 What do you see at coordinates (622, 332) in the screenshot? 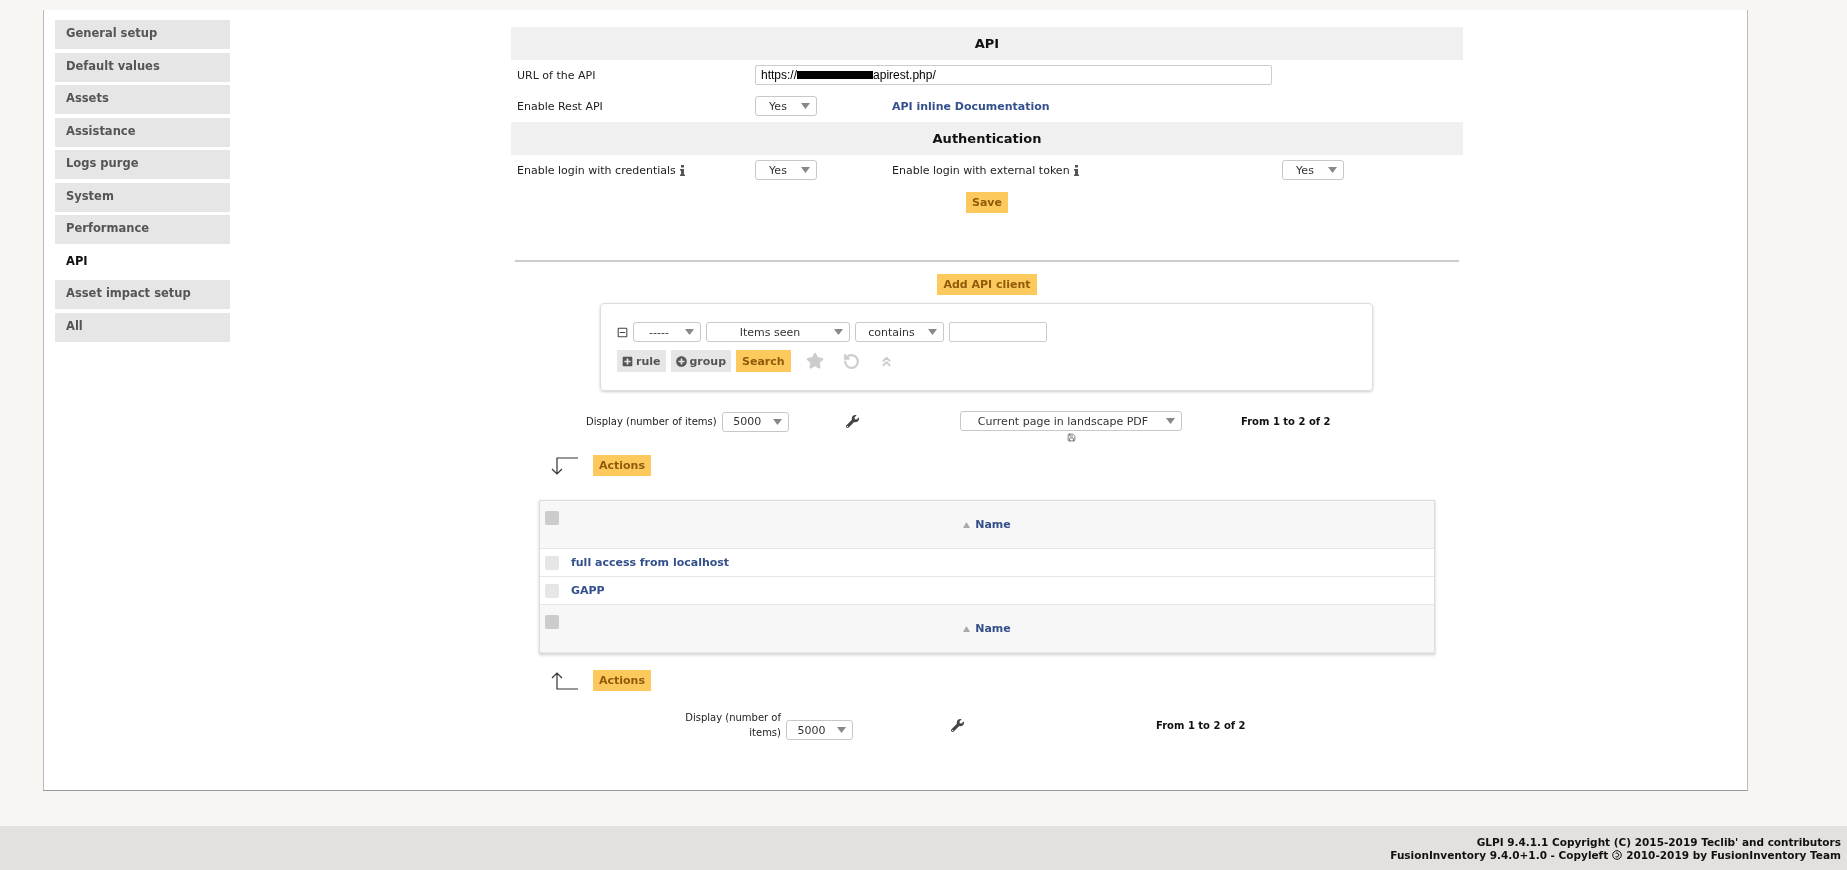
I see `remove-criterion-icon` at bounding box center [622, 332].